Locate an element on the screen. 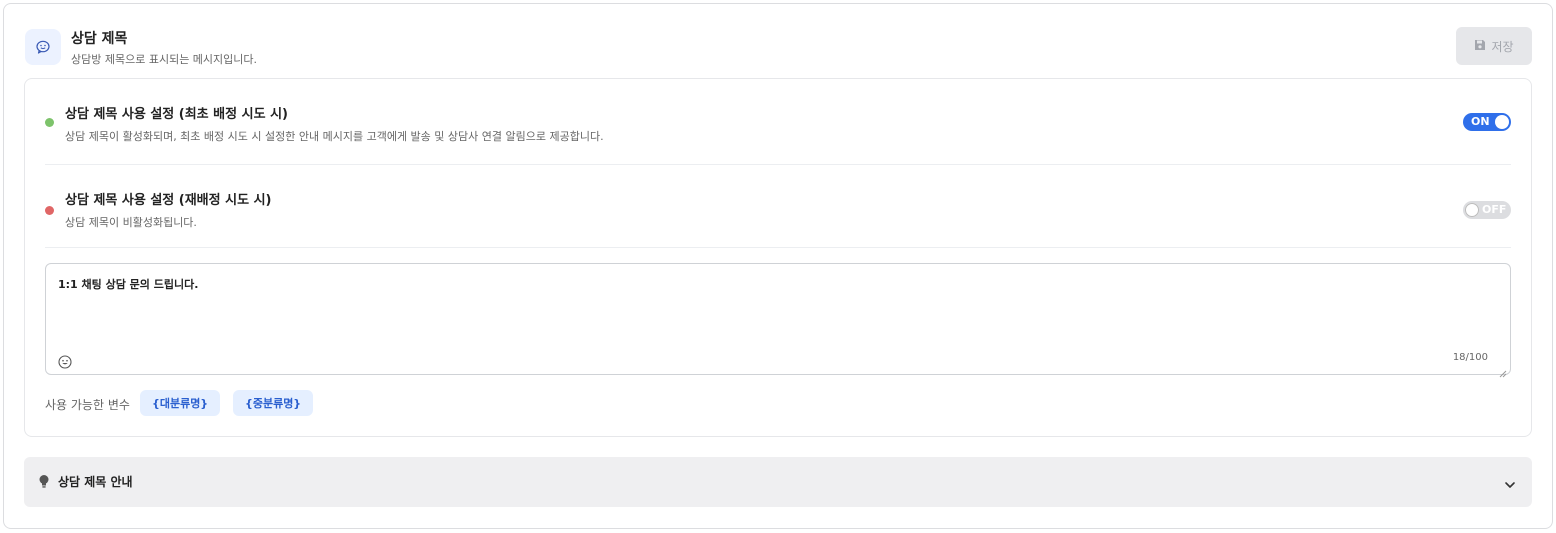 This screenshot has width=1556, height=533. toggle-label: OFF is located at coordinates (1494, 209).